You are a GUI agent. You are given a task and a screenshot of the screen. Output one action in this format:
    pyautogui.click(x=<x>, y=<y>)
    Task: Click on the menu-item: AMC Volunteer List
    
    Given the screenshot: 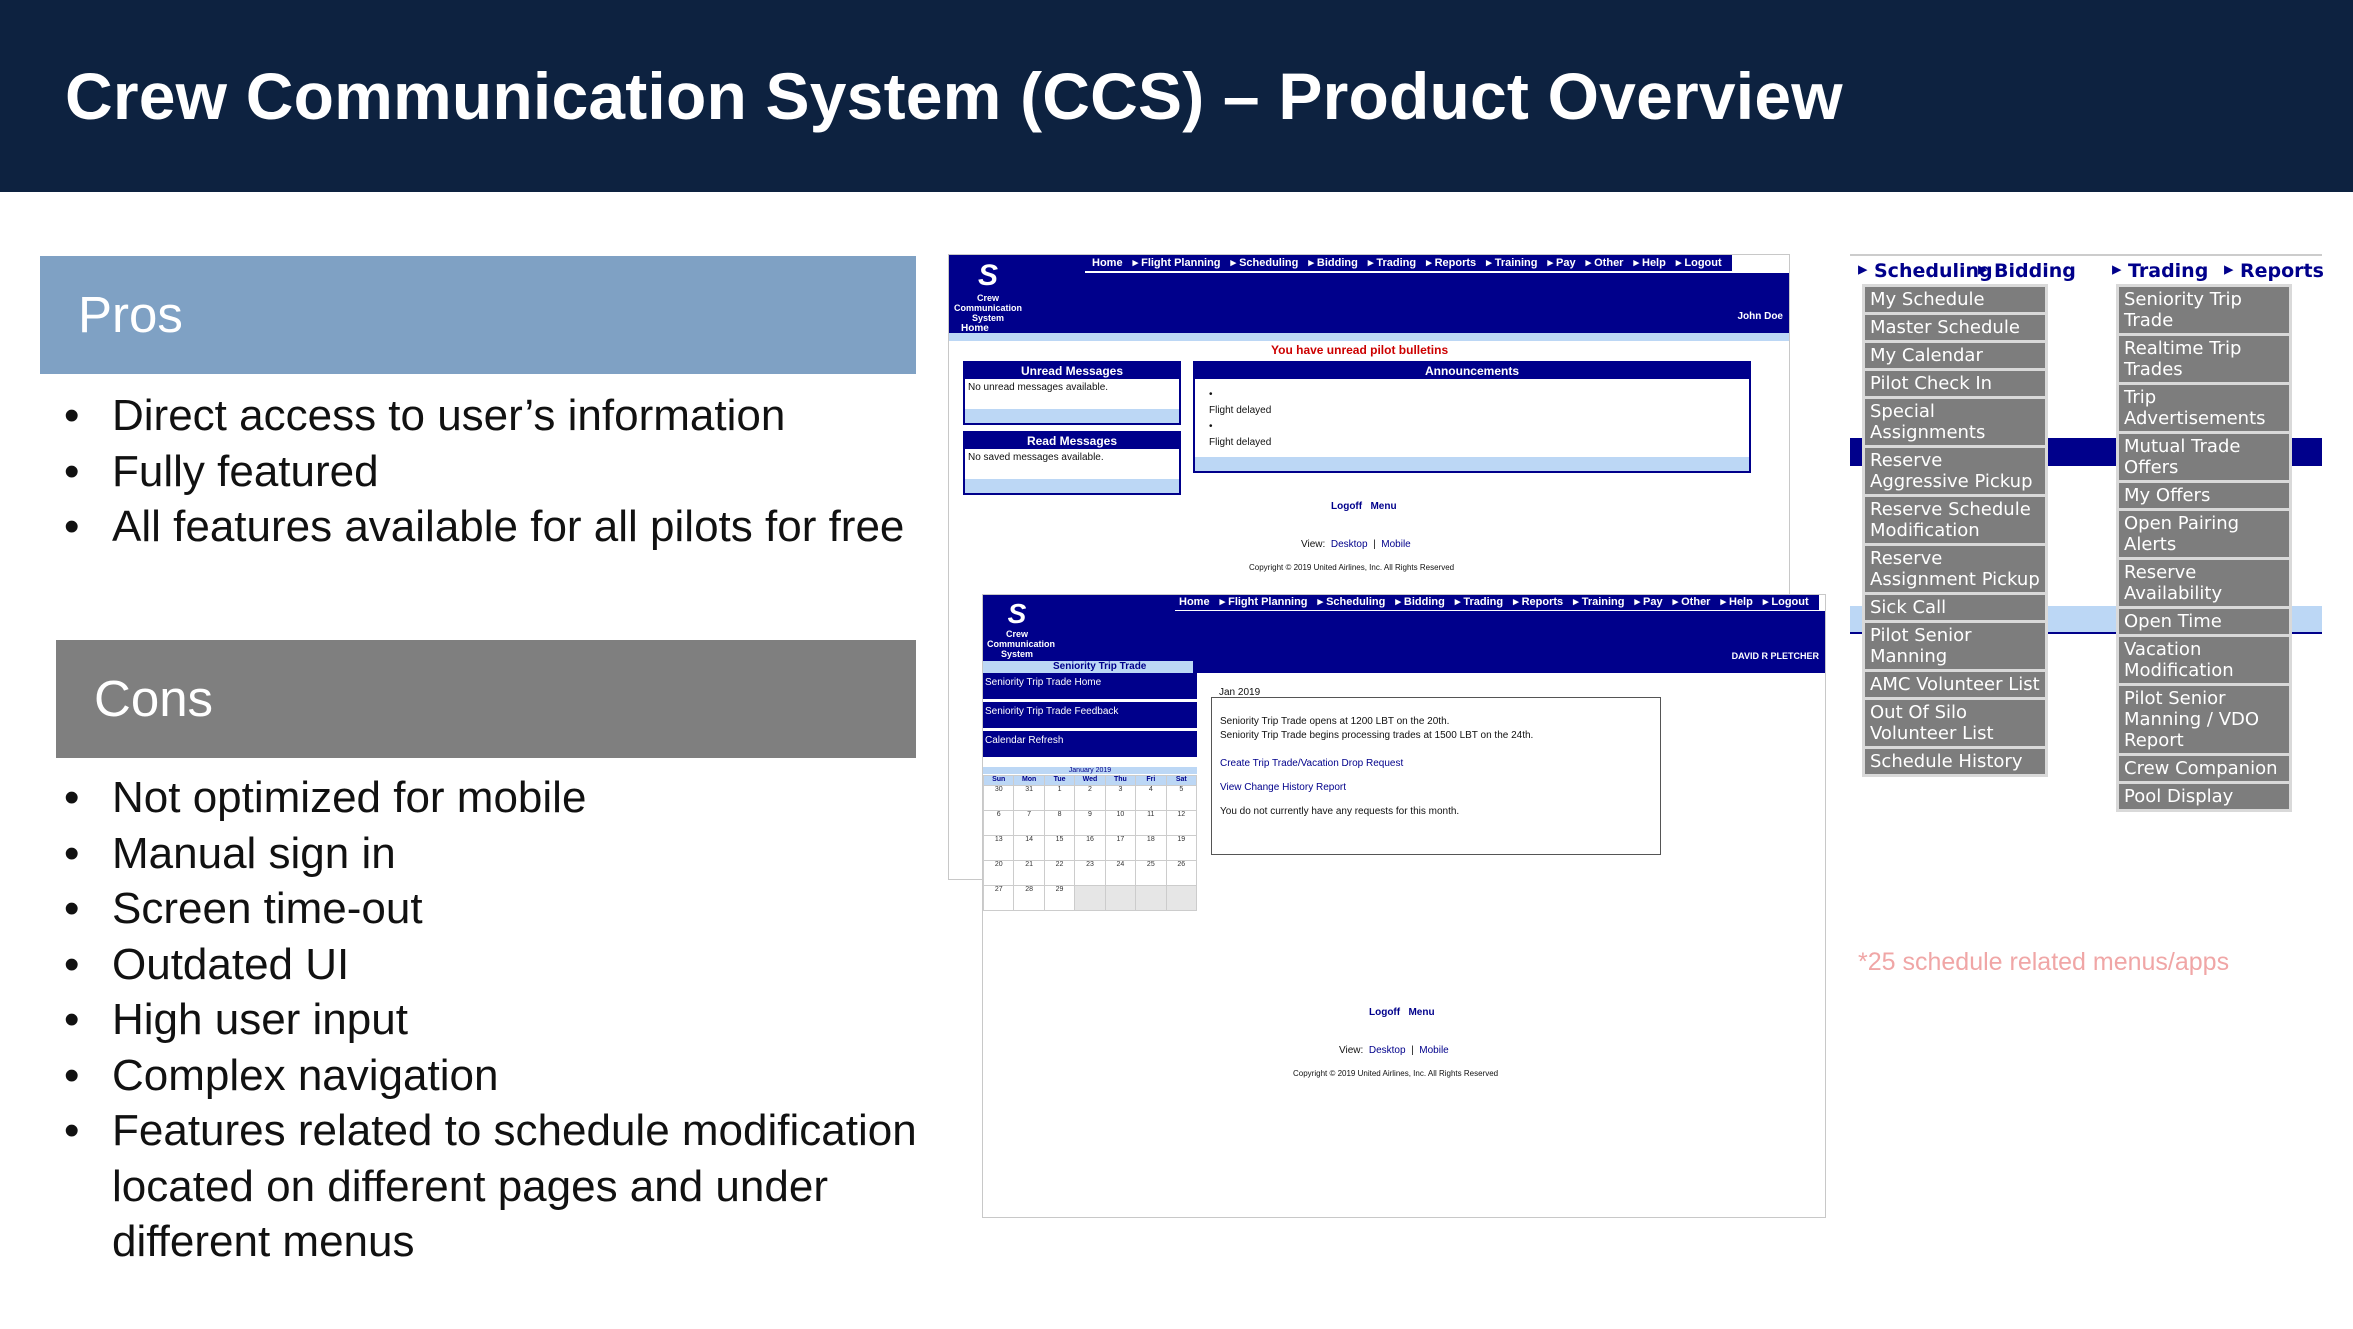 What is the action you would take?
    pyautogui.click(x=1955, y=686)
    